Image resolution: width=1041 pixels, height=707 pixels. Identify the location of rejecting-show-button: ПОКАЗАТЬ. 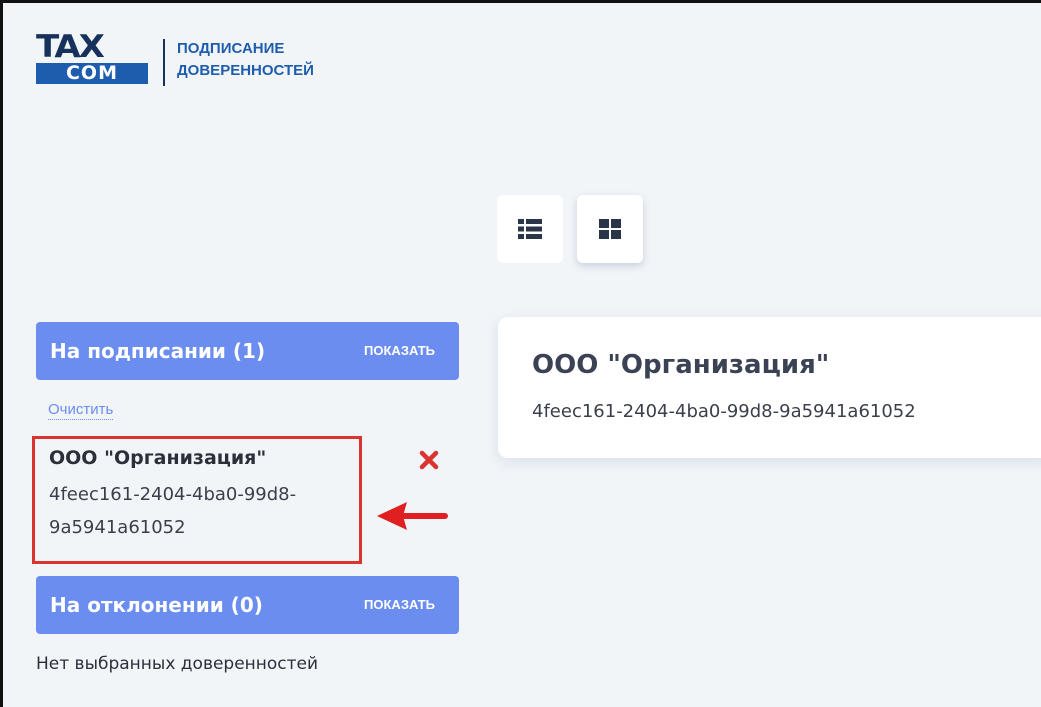
(399, 605).